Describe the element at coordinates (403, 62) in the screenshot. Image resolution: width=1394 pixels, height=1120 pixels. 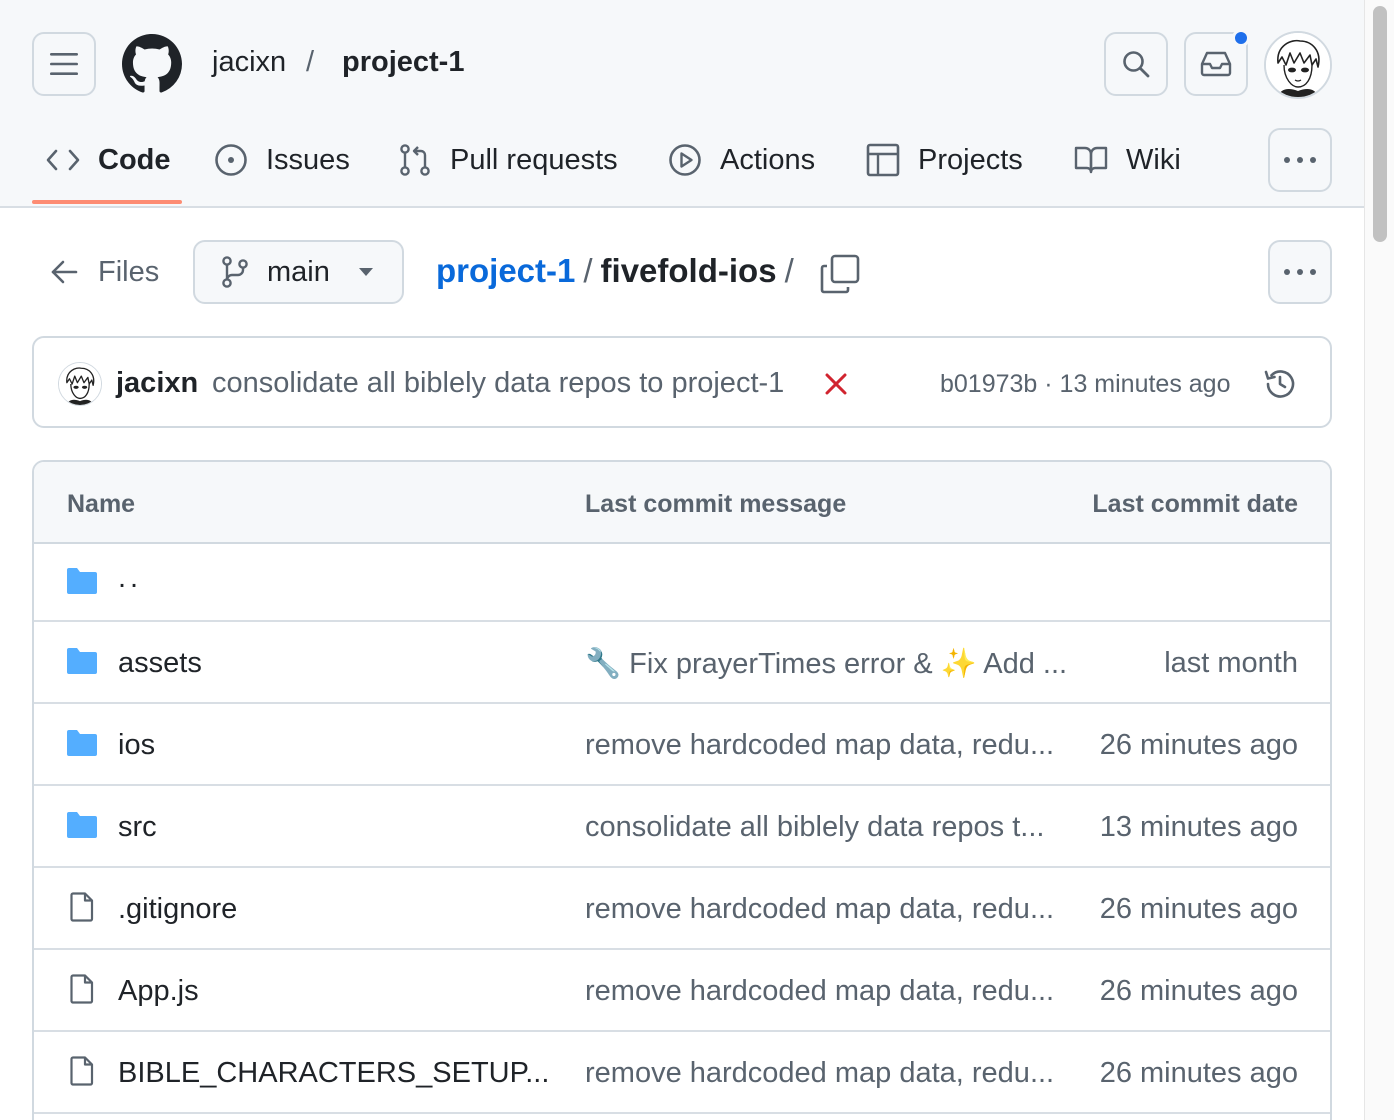
I see `repo-name-link: project-1` at that location.